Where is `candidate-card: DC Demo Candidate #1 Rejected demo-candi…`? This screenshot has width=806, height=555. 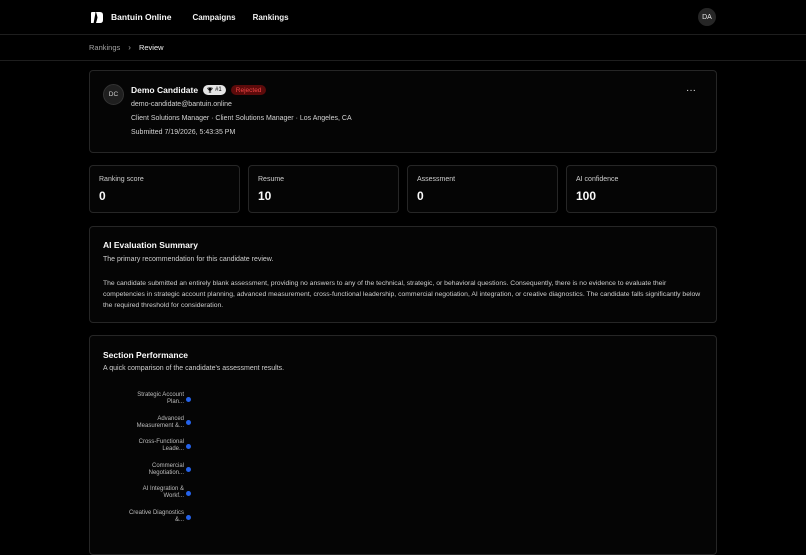
candidate-card: DC Demo Candidate #1 Rejected demo-candi… is located at coordinates (403, 111).